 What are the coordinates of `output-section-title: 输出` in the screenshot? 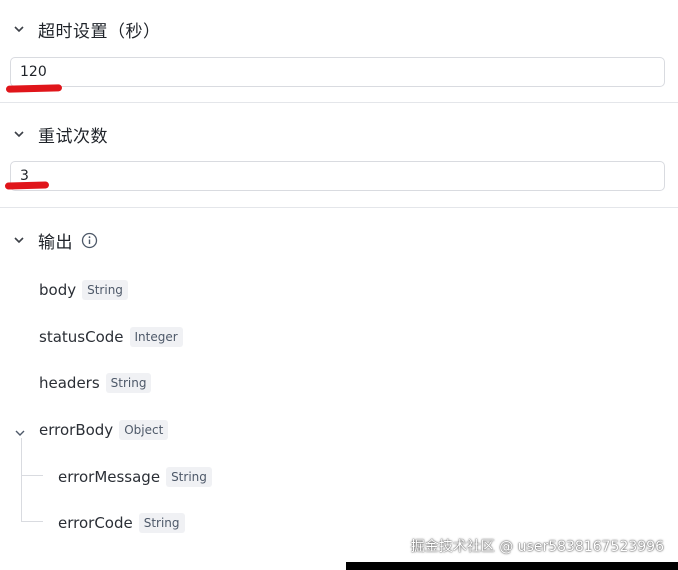 It's located at (55, 242).